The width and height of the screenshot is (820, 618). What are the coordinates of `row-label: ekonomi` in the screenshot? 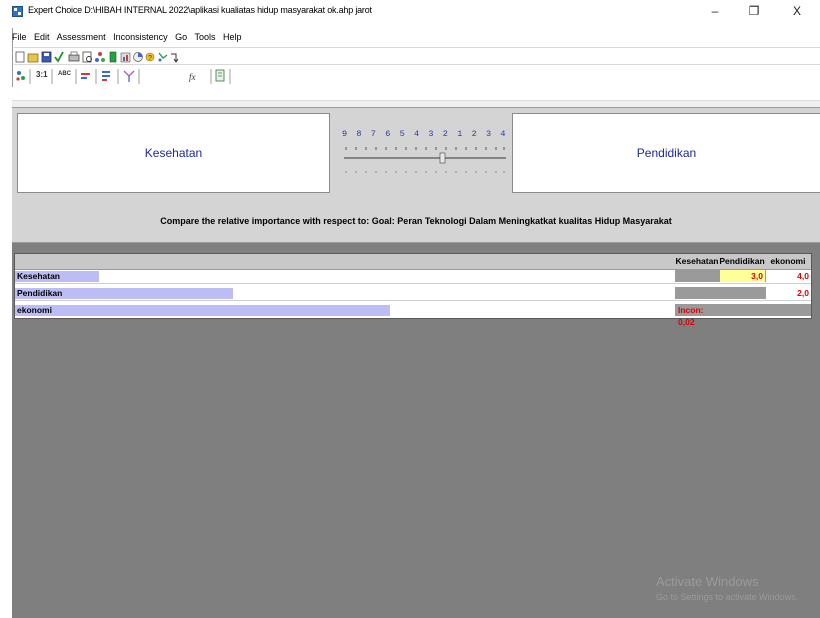 It's located at (34, 310).